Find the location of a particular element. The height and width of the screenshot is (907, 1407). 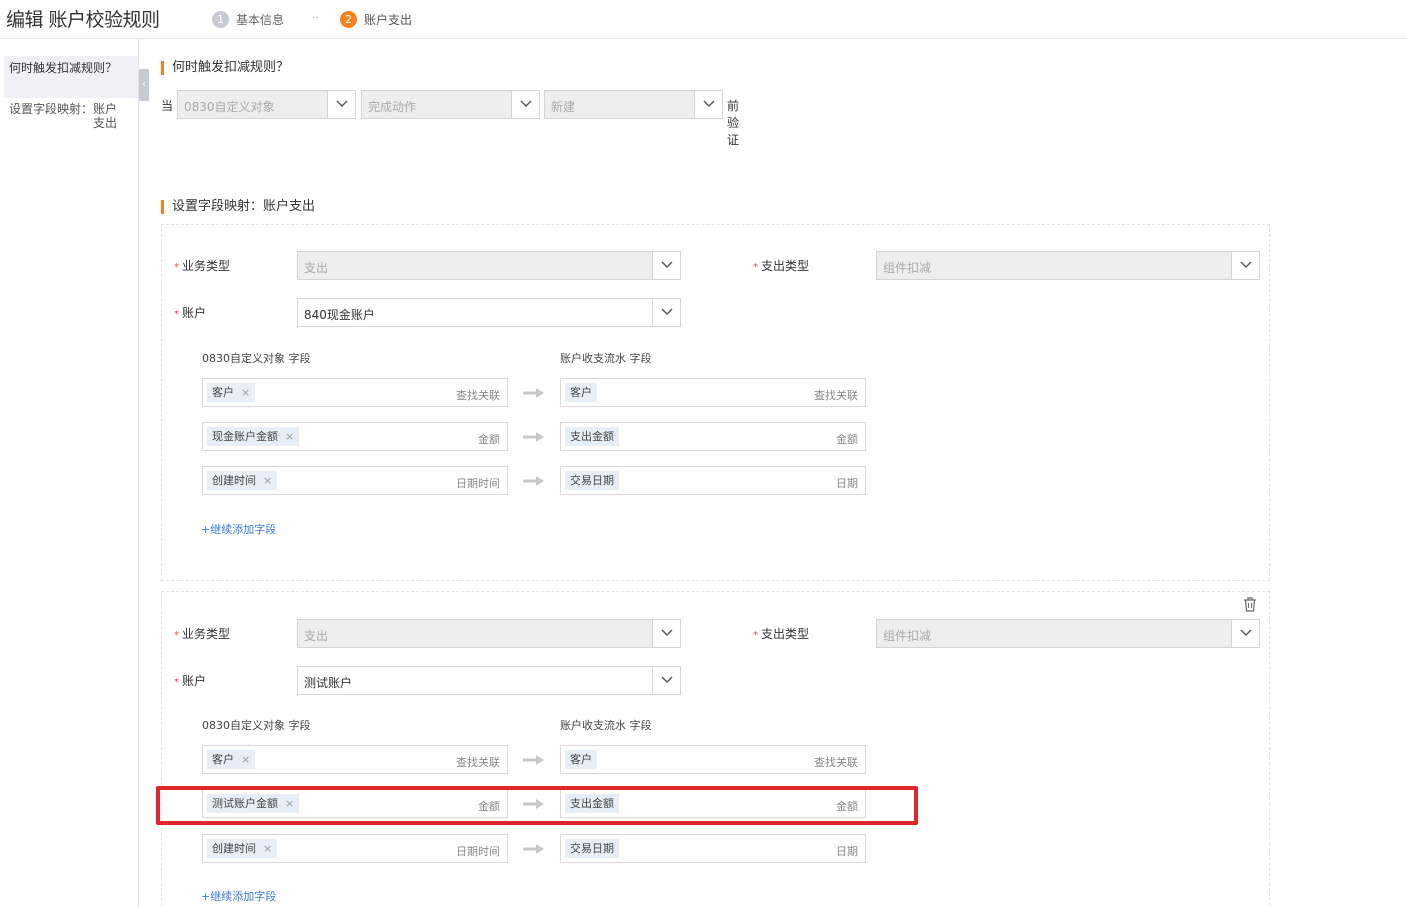

step-label: 账户支出 is located at coordinates (388, 19).